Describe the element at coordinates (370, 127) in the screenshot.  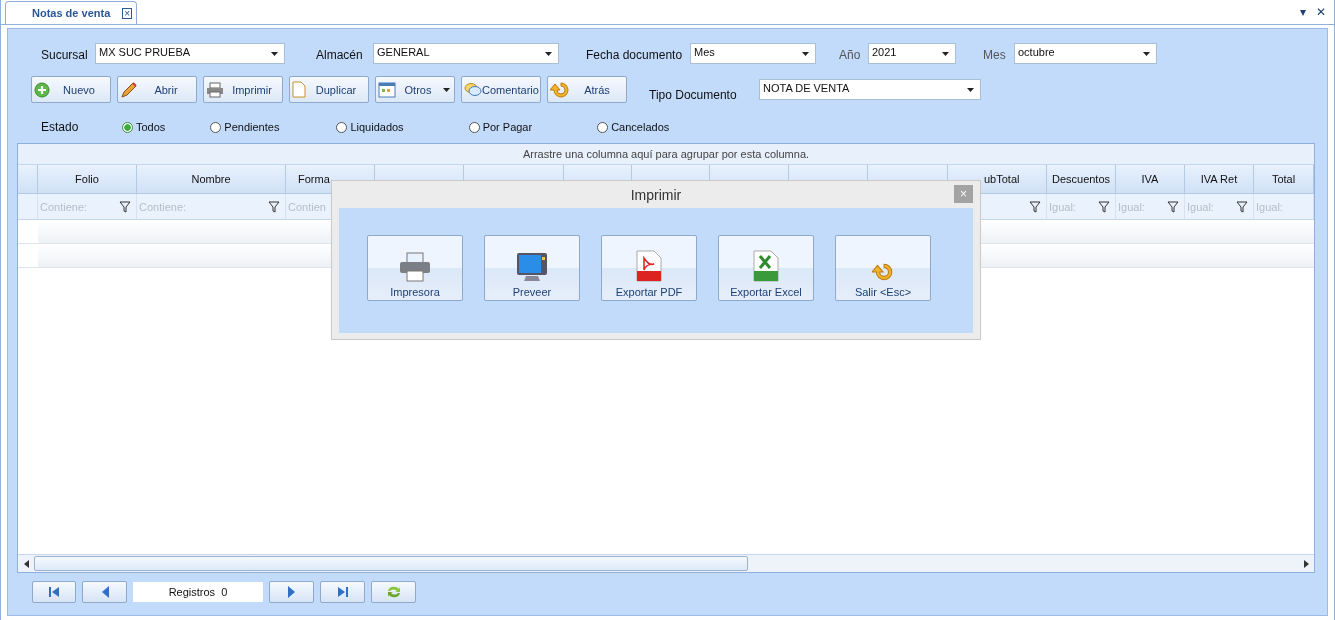
I see `radio-option: Liquidados` at that location.